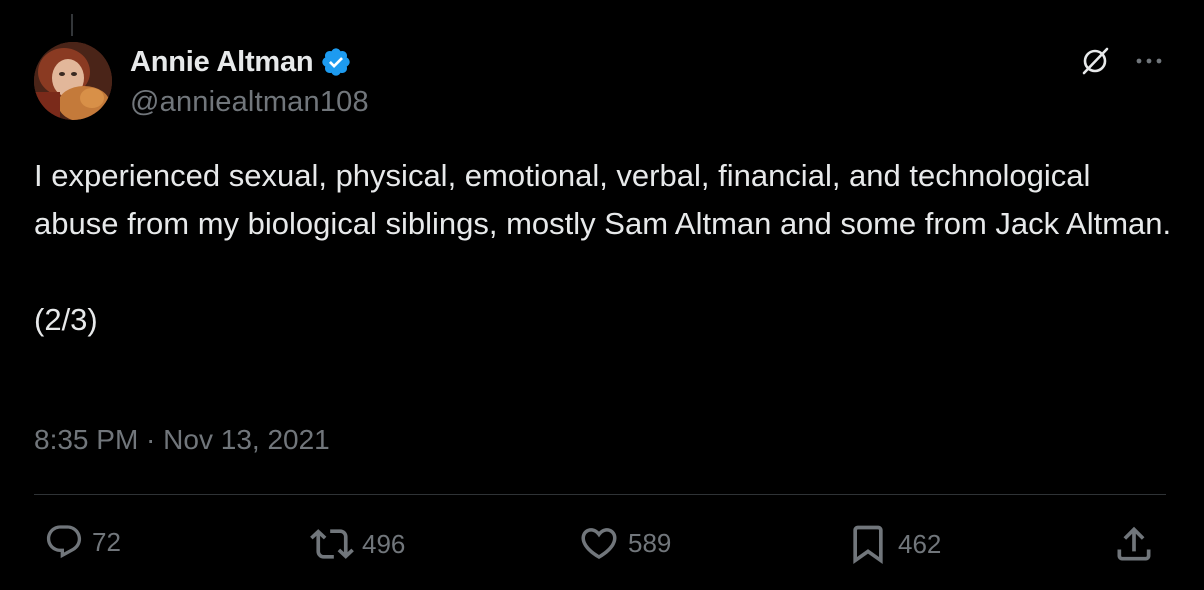 Image resolution: width=1204 pixels, height=590 pixels. I want to click on author-block: Annie Altman @anniealtman108, so click(249, 81).